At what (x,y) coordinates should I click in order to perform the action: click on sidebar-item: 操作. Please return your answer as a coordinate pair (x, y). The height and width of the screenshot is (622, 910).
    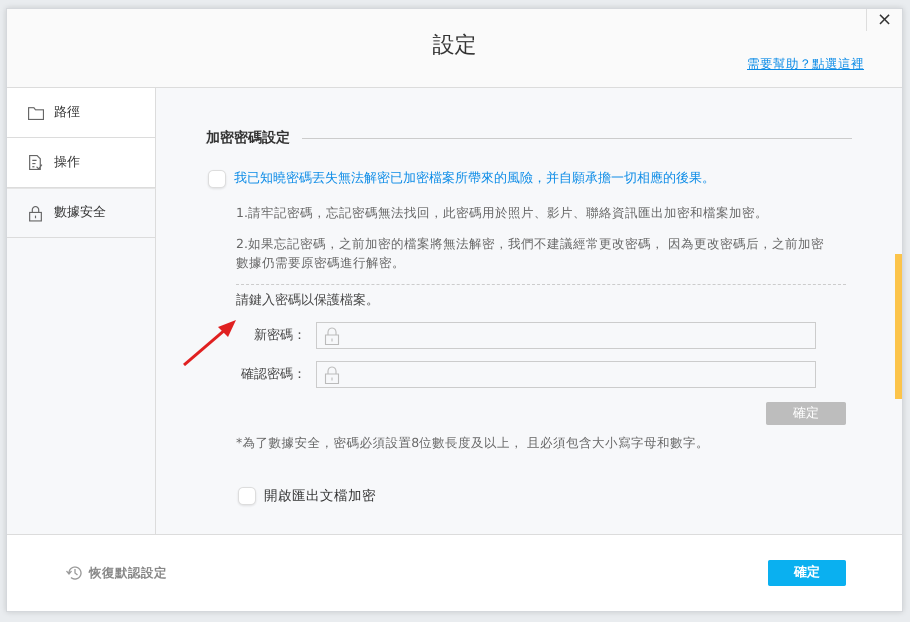
    Looking at the image, I should click on (81, 163).